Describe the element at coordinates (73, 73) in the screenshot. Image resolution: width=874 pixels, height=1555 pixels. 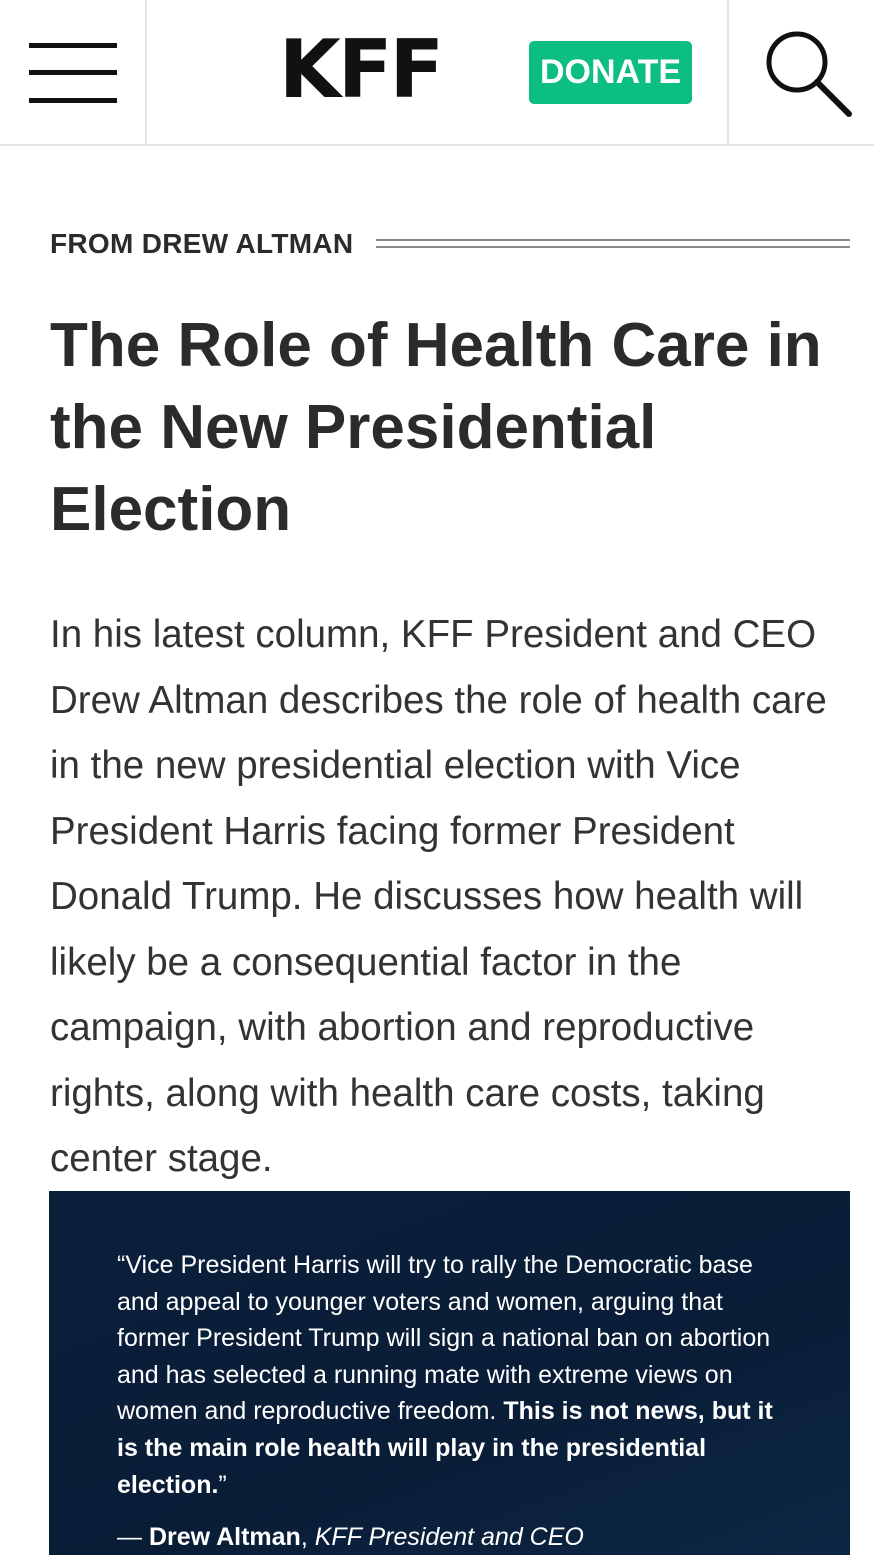
I see `menu-button` at that location.